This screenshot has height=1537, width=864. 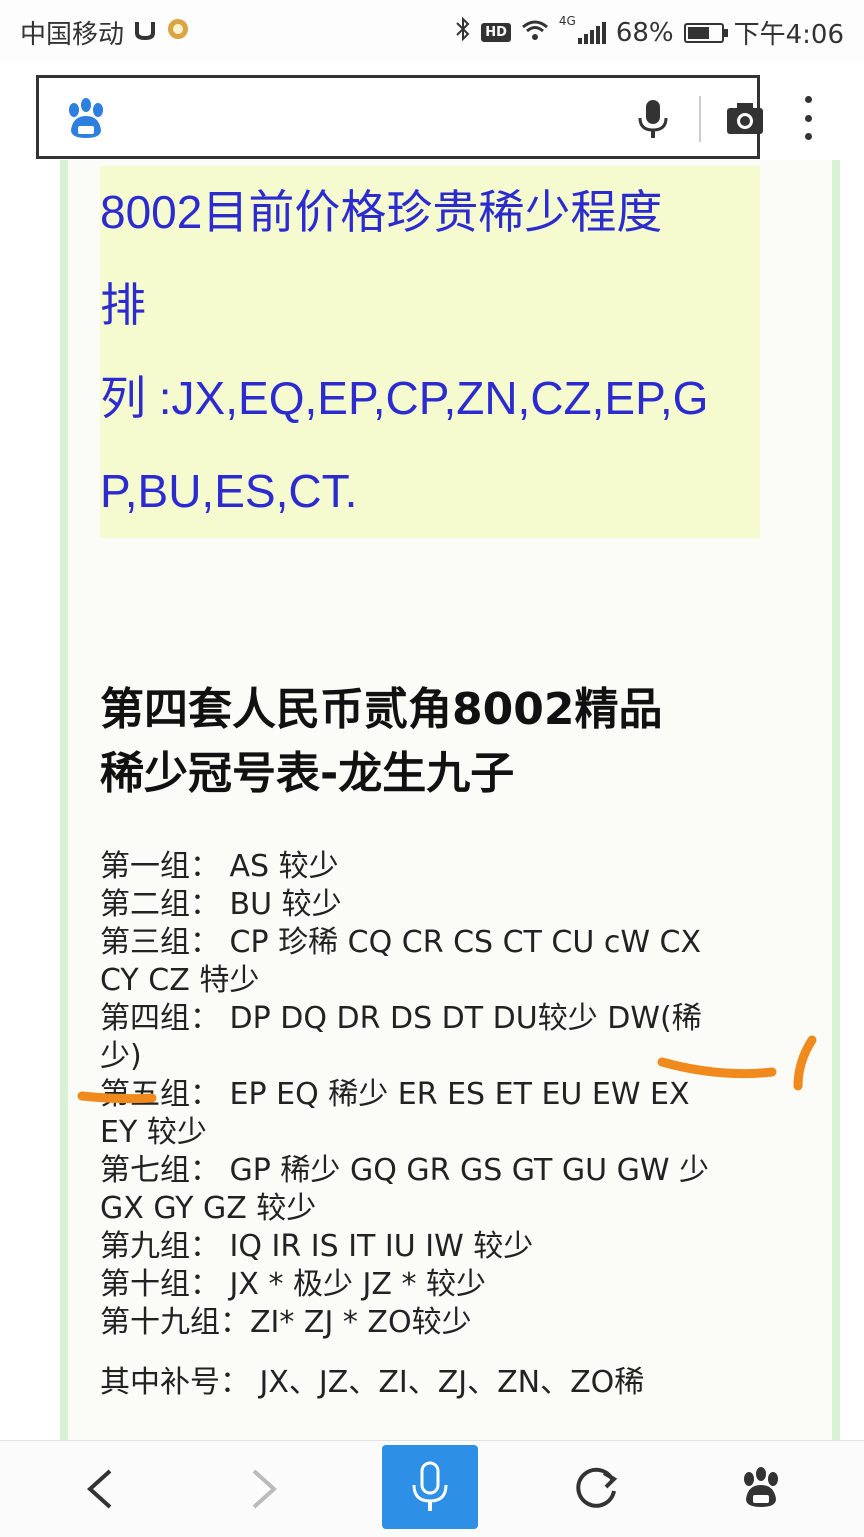 I want to click on promo-line: 8002目前价格珍贵稀少程度, so click(x=381, y=212).